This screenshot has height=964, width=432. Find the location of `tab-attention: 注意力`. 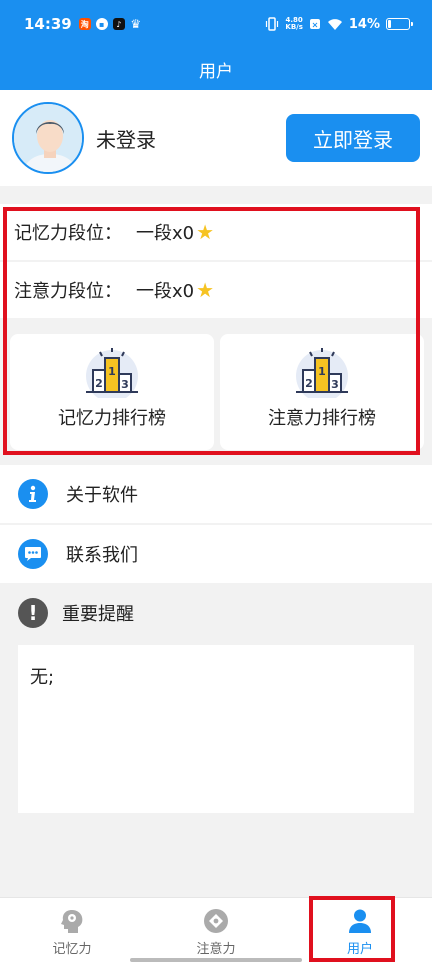

tab-attention: 注意力 is located at coordinates (216, 931).